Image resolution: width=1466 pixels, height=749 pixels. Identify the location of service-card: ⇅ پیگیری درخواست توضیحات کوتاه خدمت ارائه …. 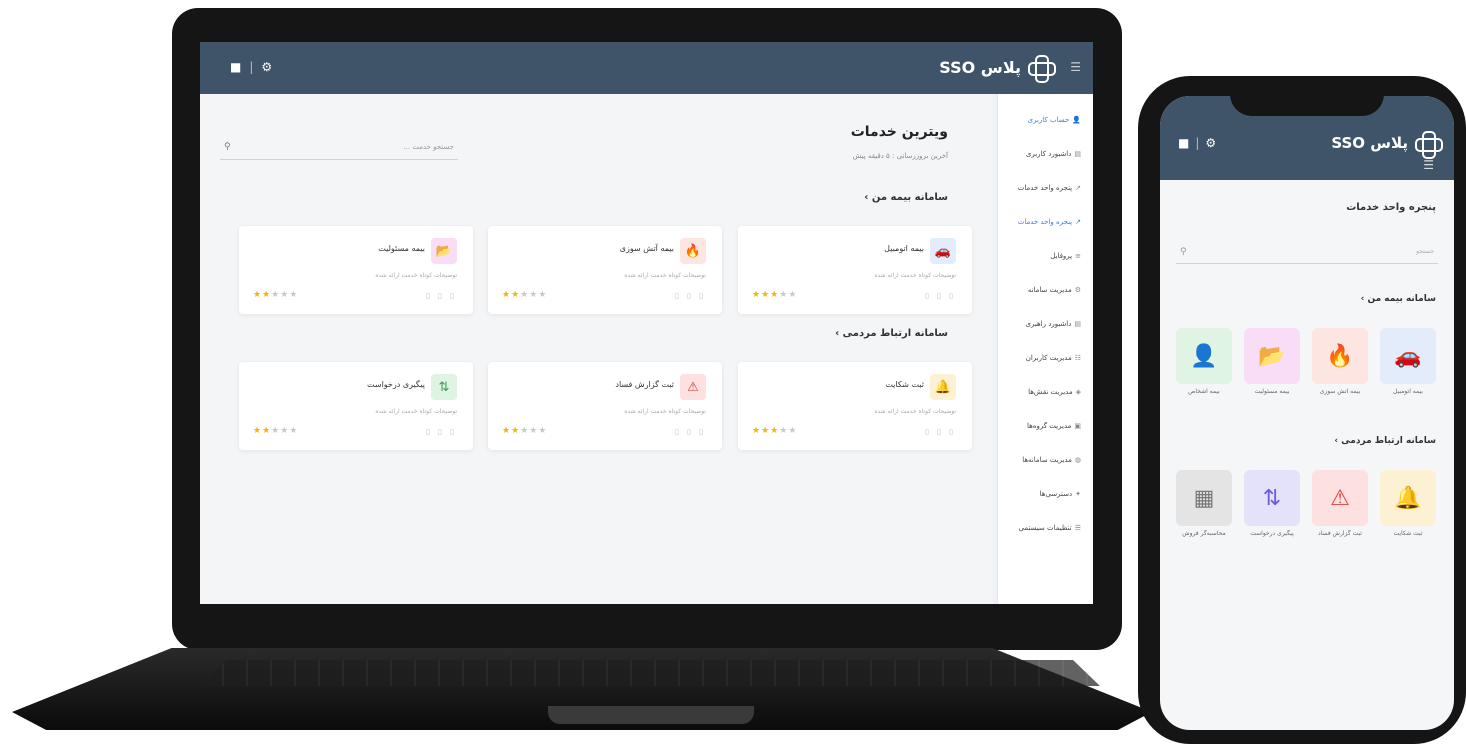
(356, 406).